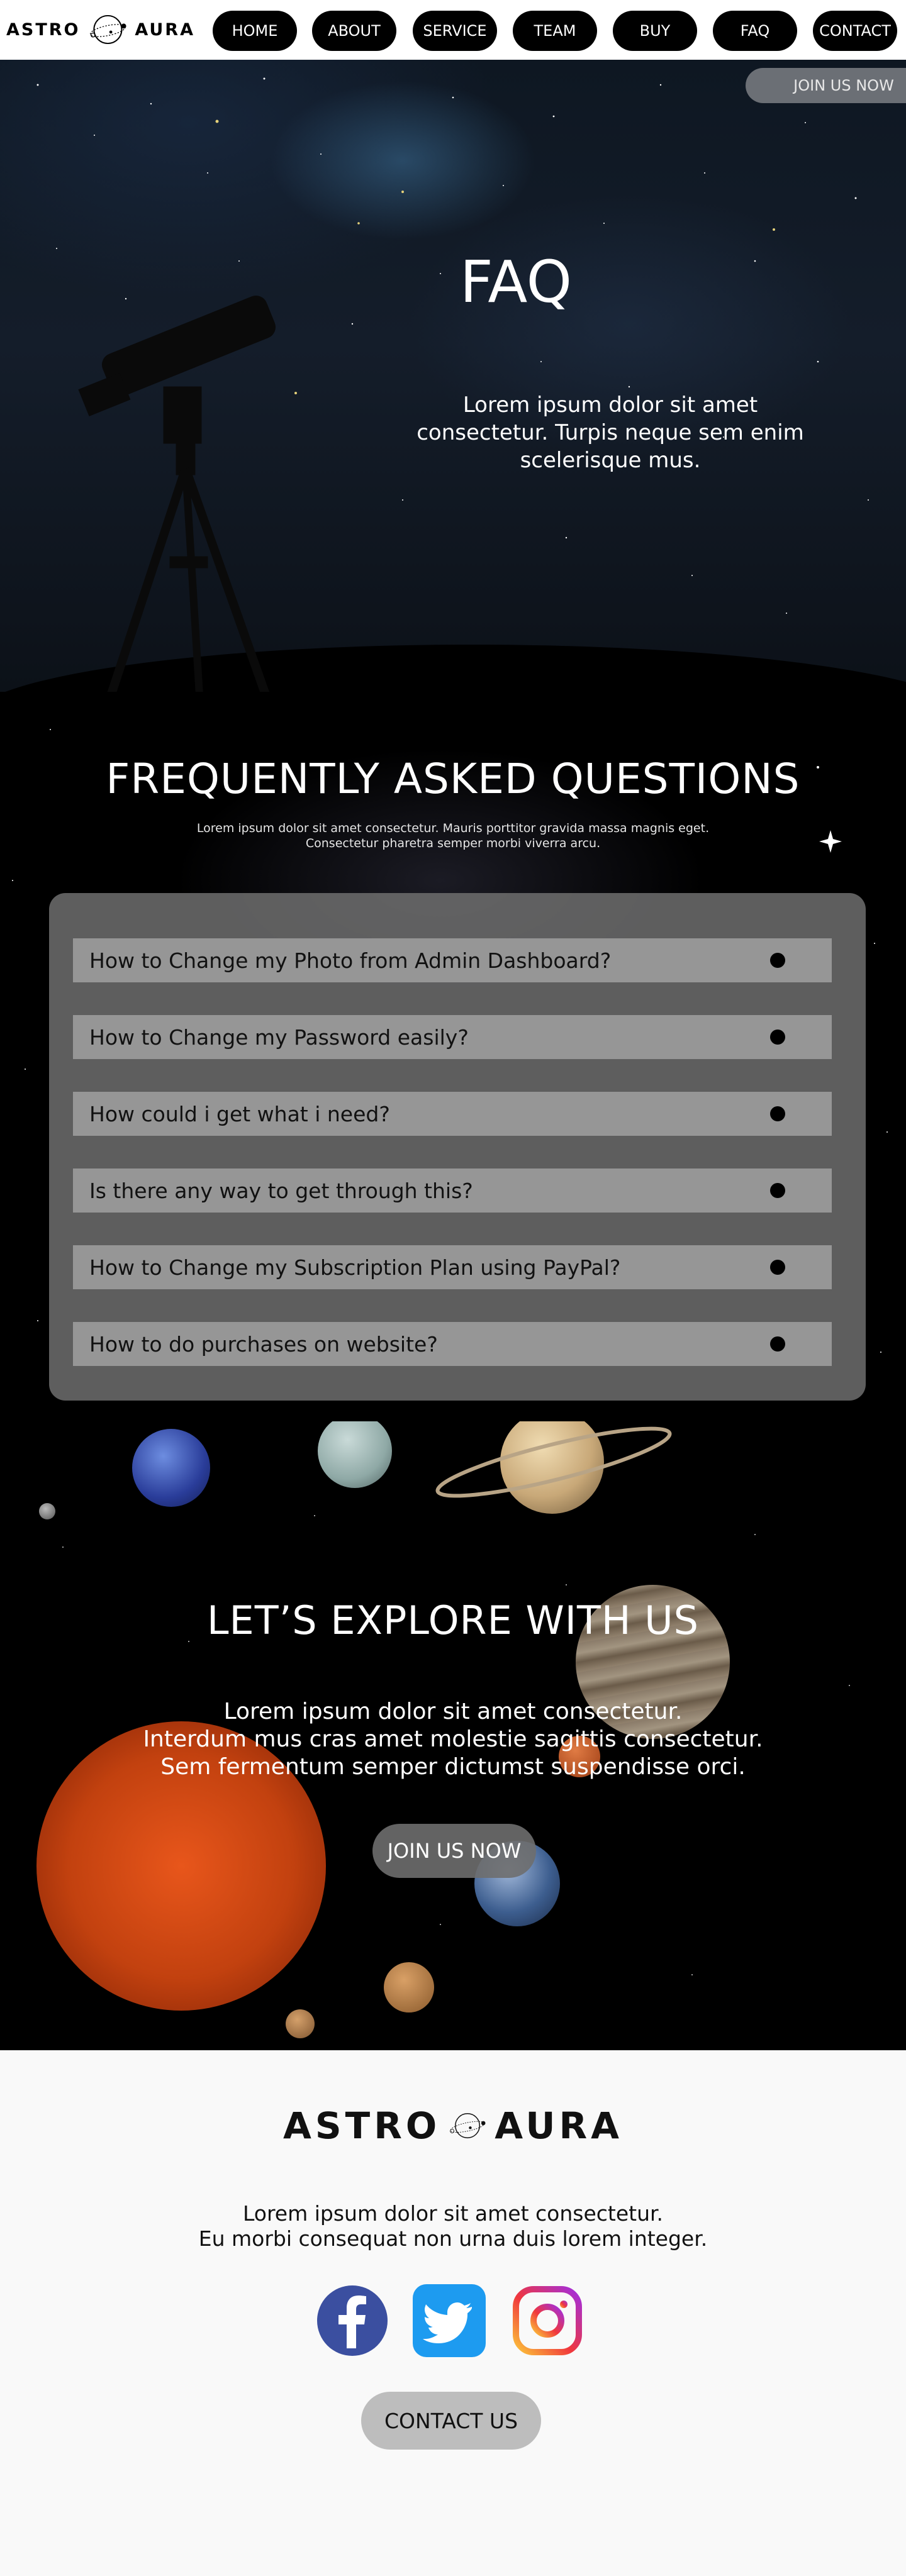 This screenshot has height=2576, width=906. What do you see at coordinates (516, 282) in the screenshot?
I see `page-title: FAQ` at bounding box center [516, 282].